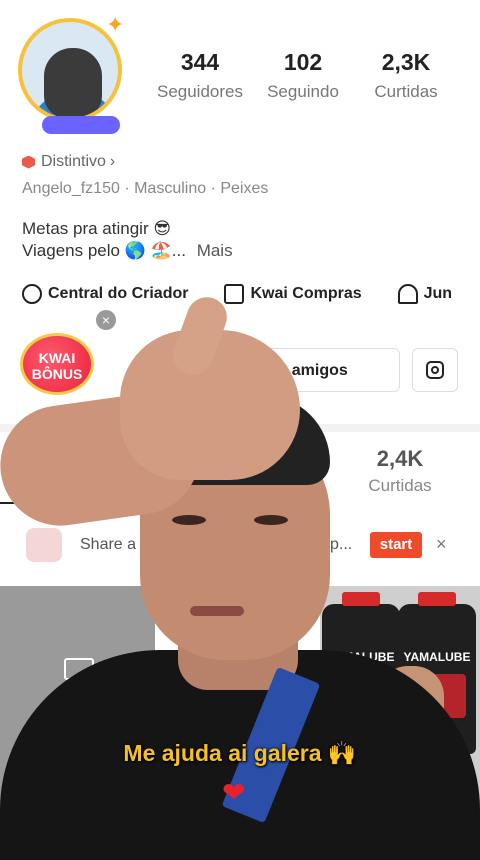  What do you see at coordinates (396, 545) in the screenshot?
I see `start-button: start` at bounding box center [396, 545].